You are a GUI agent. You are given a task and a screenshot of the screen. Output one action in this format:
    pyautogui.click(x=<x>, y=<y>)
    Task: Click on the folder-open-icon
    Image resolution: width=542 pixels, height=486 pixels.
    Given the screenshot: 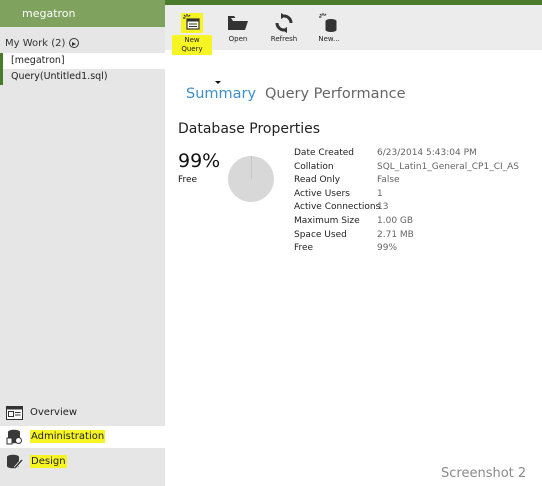 What is the action you would take?
    pyautogui.click(x=238, y=23)
    